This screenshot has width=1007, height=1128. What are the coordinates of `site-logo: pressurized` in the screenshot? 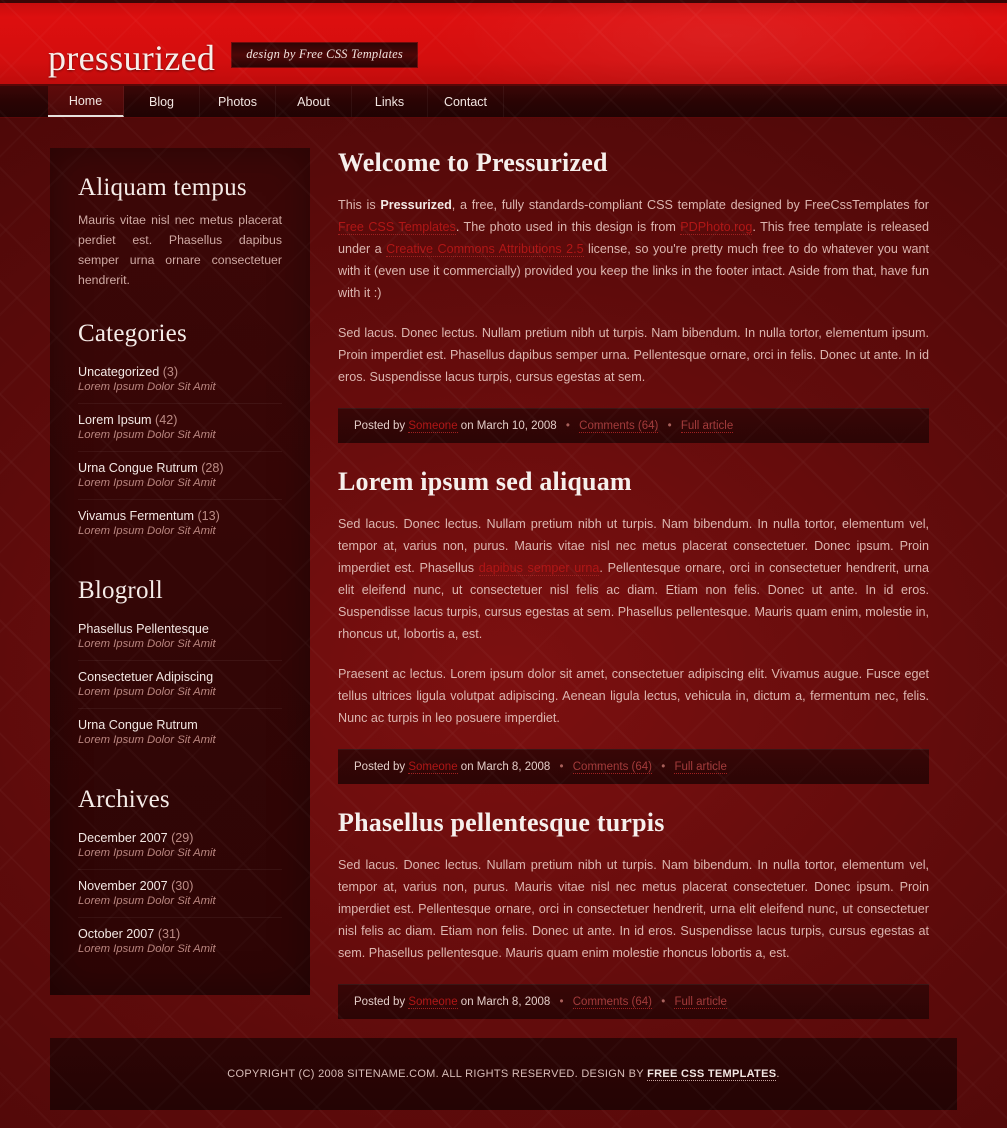 It's located at (131, 58).